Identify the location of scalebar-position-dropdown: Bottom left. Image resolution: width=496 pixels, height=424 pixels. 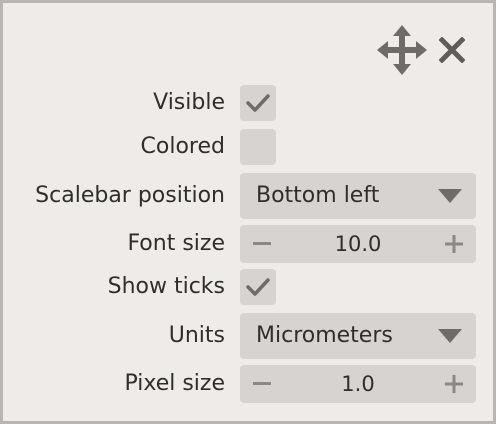
(358, 196).